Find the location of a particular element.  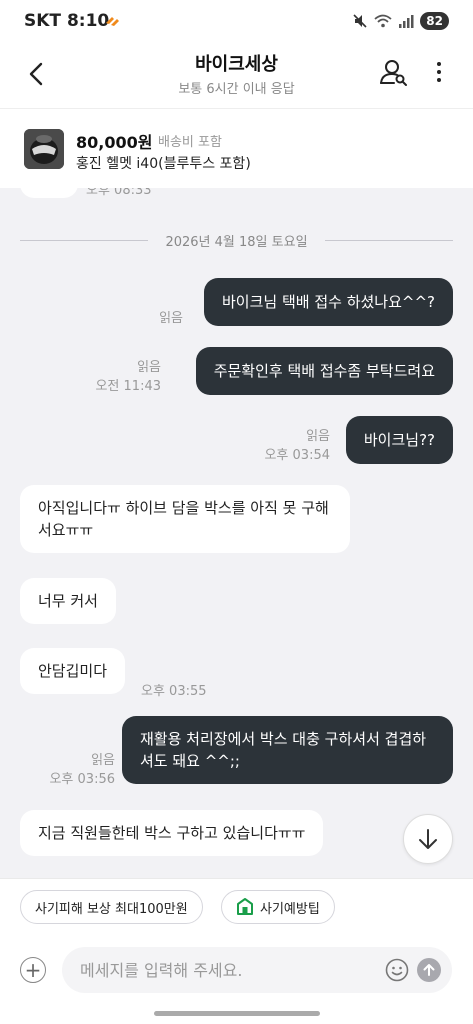

attach-button: + is located at coordinates (33, 970).